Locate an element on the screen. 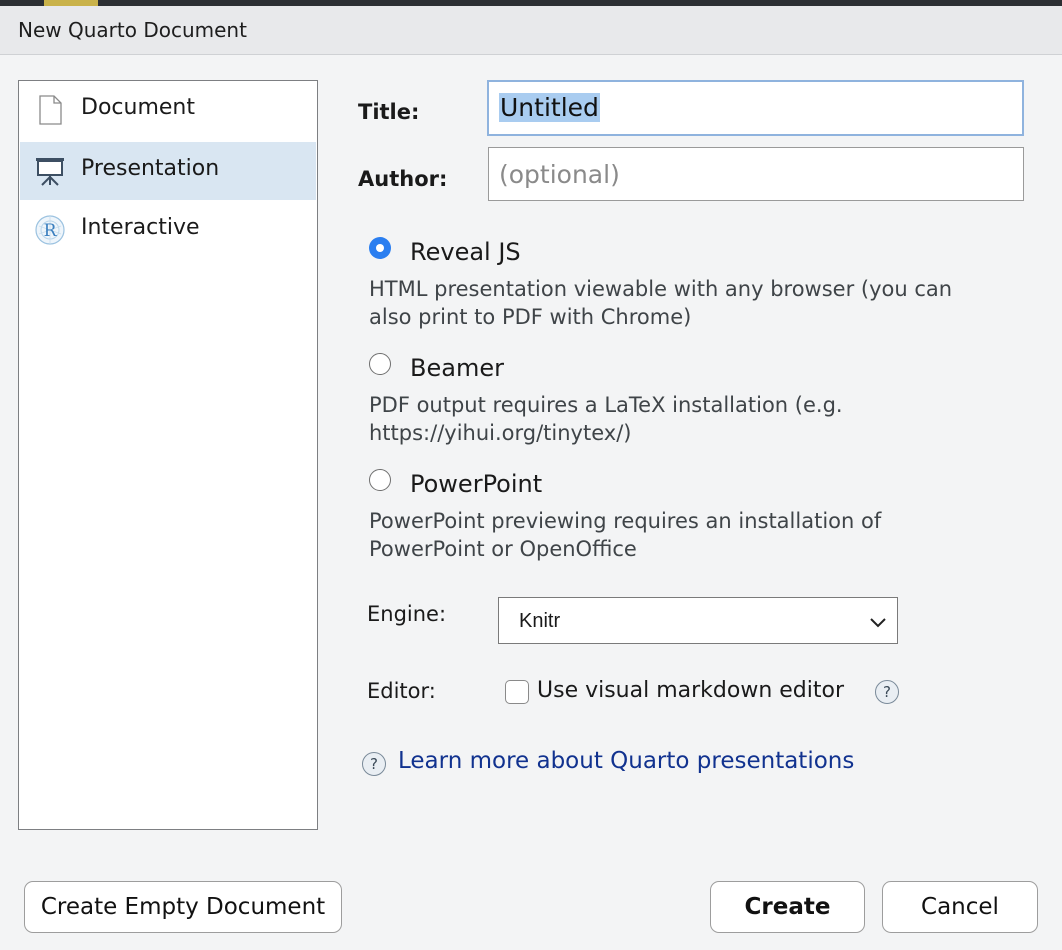 The image size is (1062, 950). title-label: Title: is located at coordinates (389, 112).